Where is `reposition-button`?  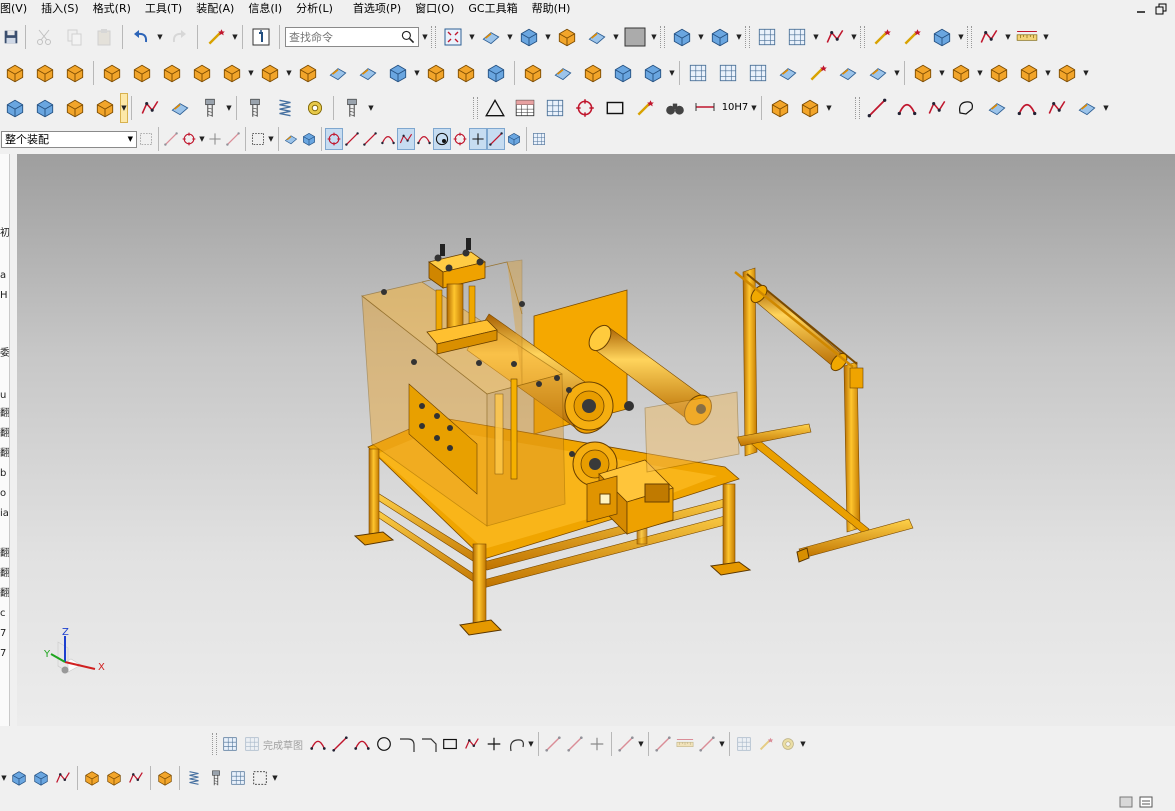 reposition-button is located at coordinates (63, 778).